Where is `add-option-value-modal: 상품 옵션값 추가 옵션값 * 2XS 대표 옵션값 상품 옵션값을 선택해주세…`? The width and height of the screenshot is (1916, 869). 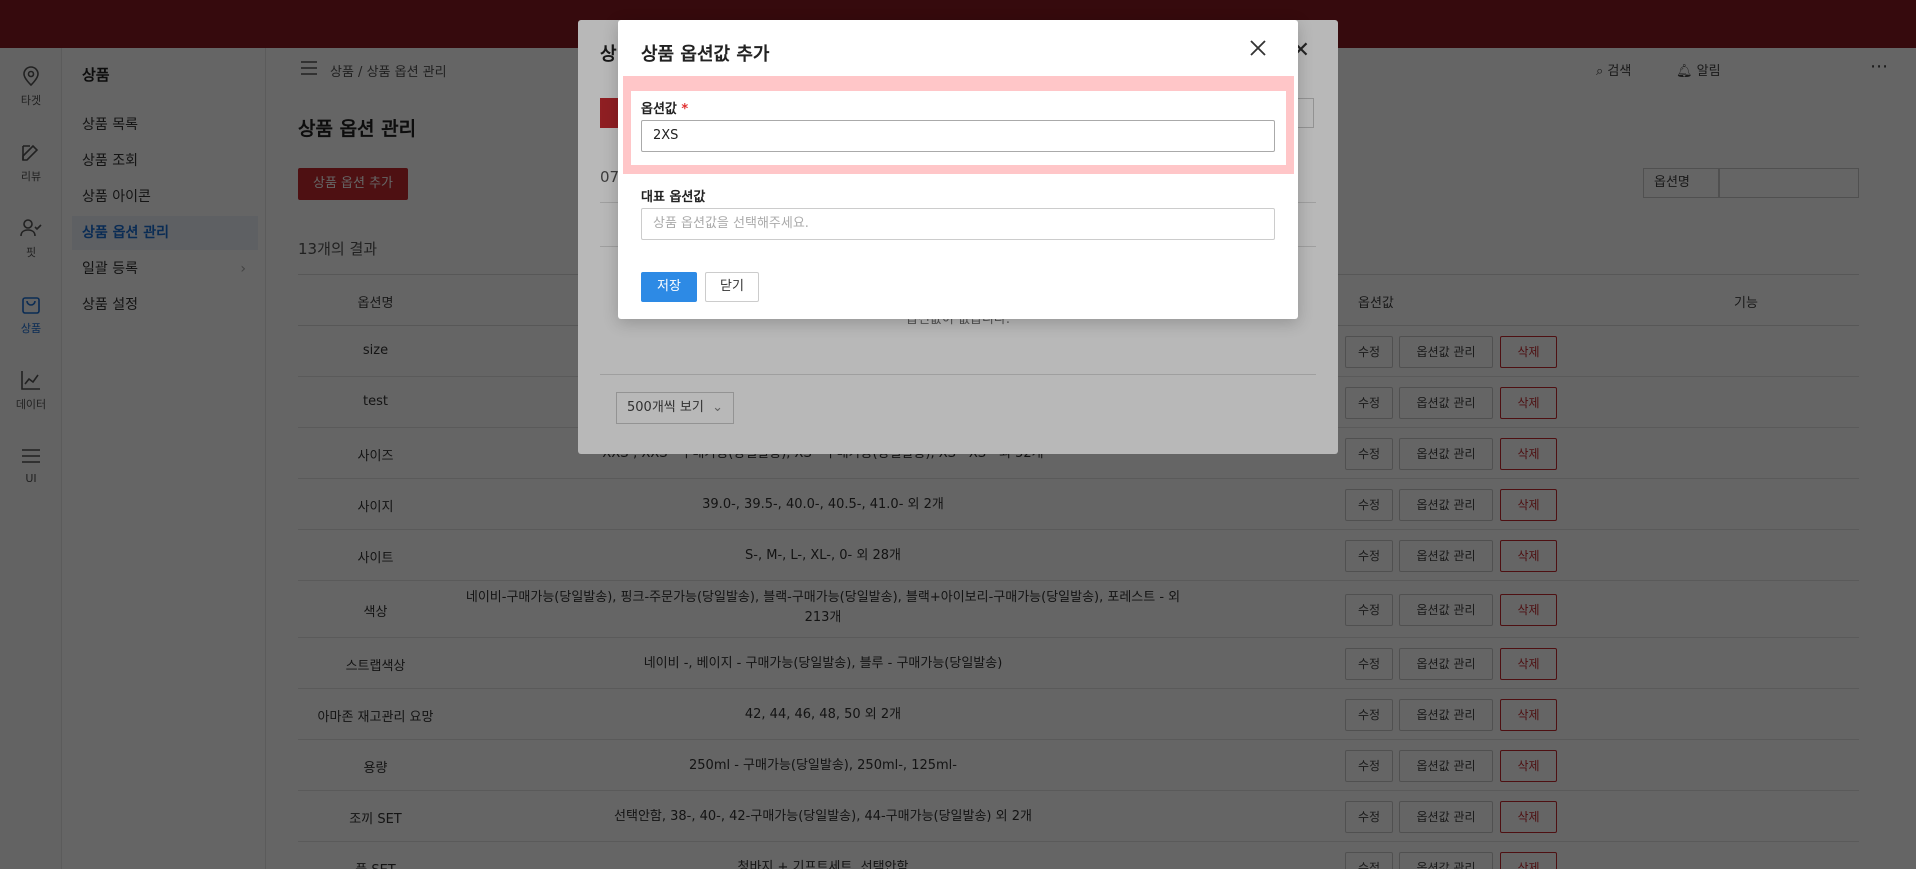
add-option-value-modal: 상품 옵션값 추가 옵션값 * 2XS 대표 옵션값 상품 옵션값을 선택해주세… is located at coordinates (958, 169).